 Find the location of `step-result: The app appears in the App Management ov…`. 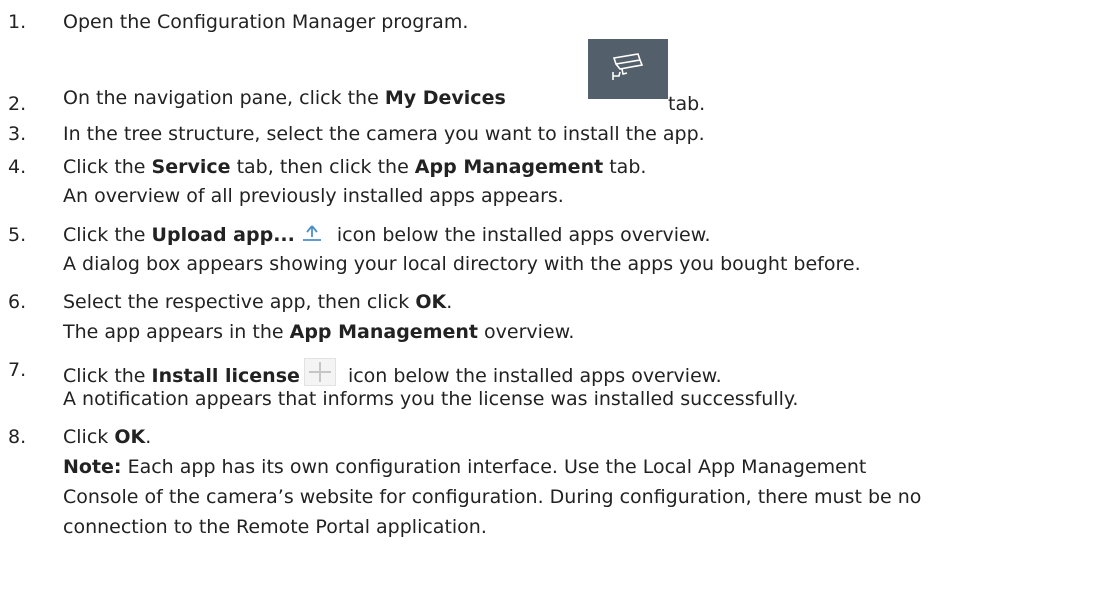

step-result: The app appears in the App Management ov… is located at coordinates (318, 332).